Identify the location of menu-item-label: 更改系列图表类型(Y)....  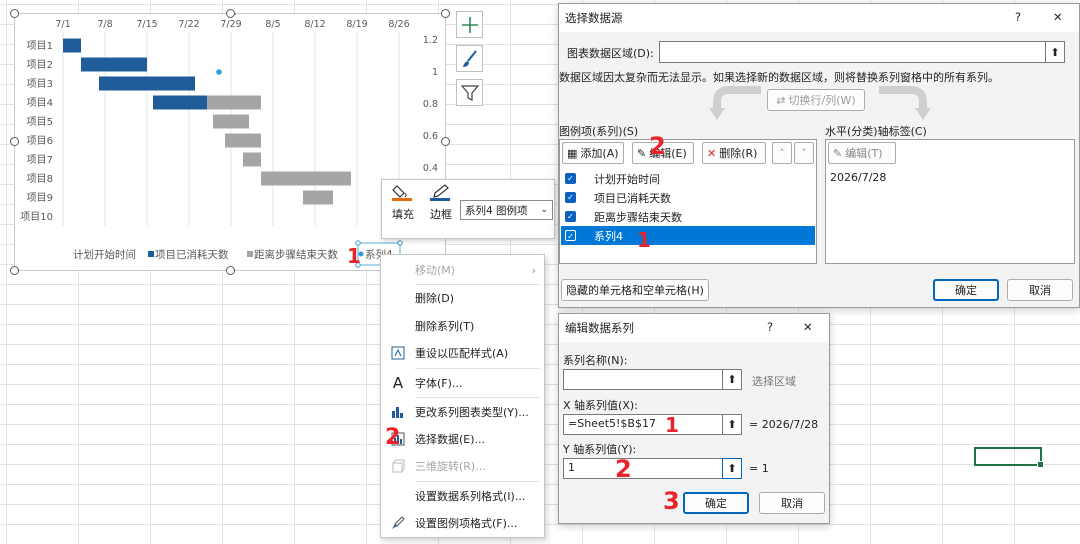
(472, 412).